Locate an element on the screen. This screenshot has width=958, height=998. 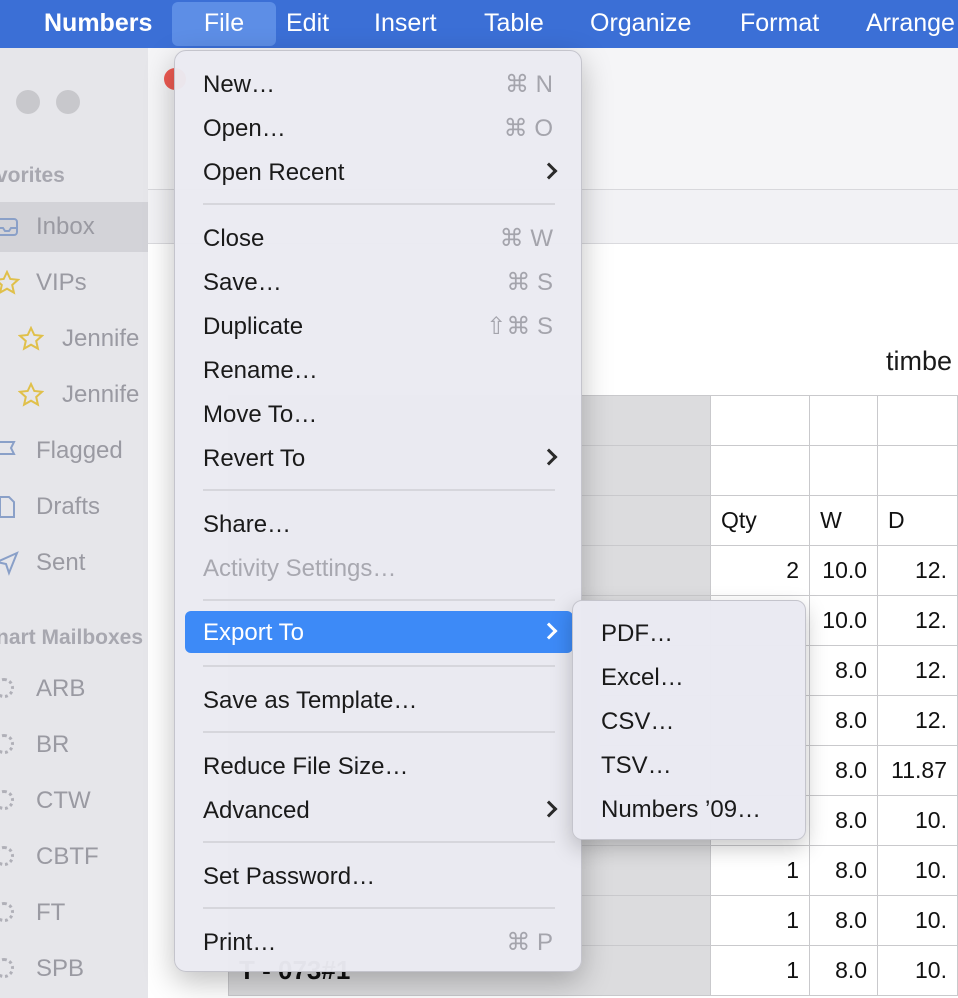
sidebar-item-sent: Sent is located at coordinates (74, 563).